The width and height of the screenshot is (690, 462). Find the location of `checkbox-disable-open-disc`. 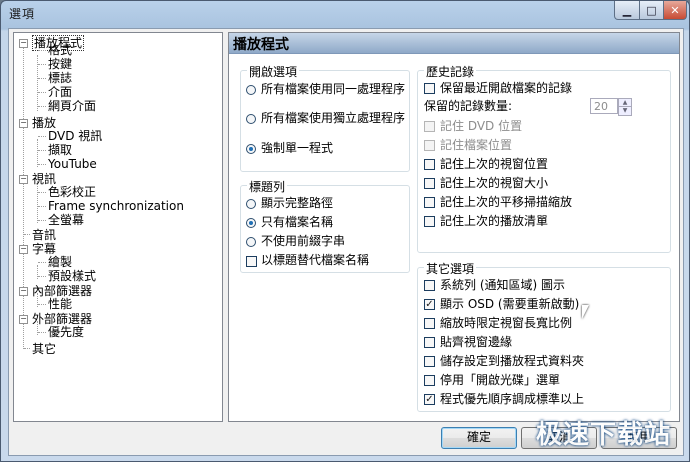

checkbox-disable-open-disc is located at coordinates (429, 380).